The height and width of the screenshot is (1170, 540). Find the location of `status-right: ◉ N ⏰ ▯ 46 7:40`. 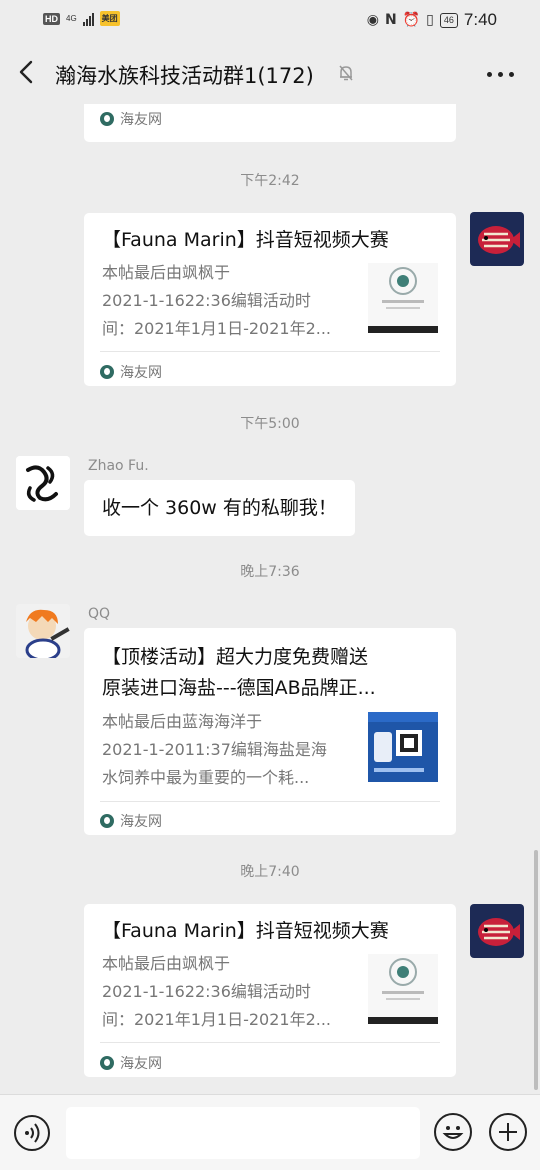

status-right: ◉ N ⏰ ▯ 46 7:40 is located at coordinates (432, 20).